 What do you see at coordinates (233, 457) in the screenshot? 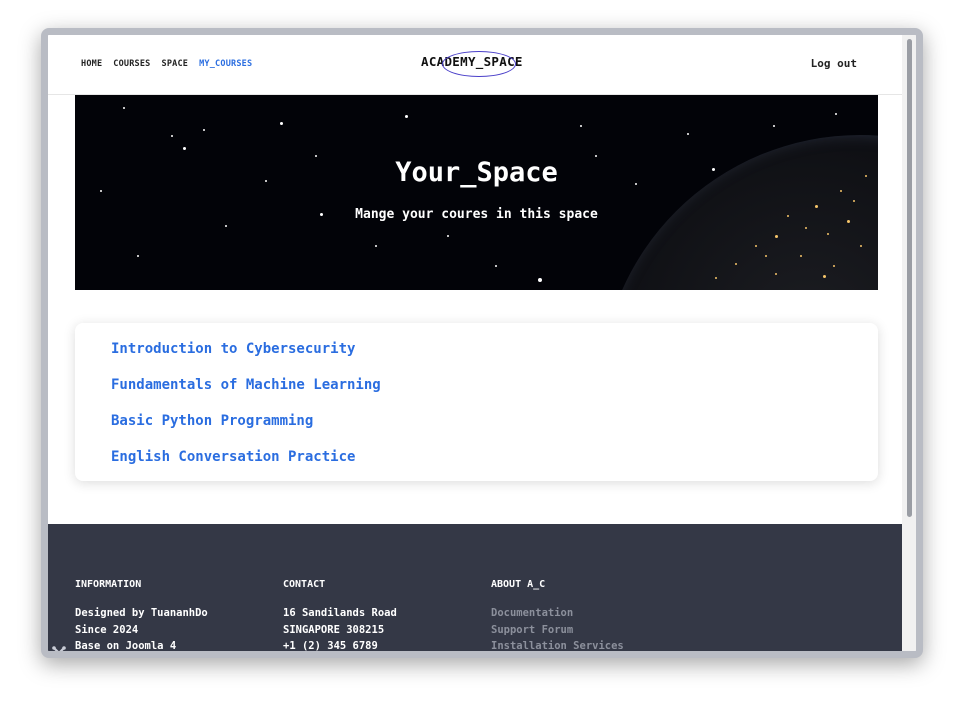
I see `course-link: English Conversation Practice` at bounding box center [233, 457].